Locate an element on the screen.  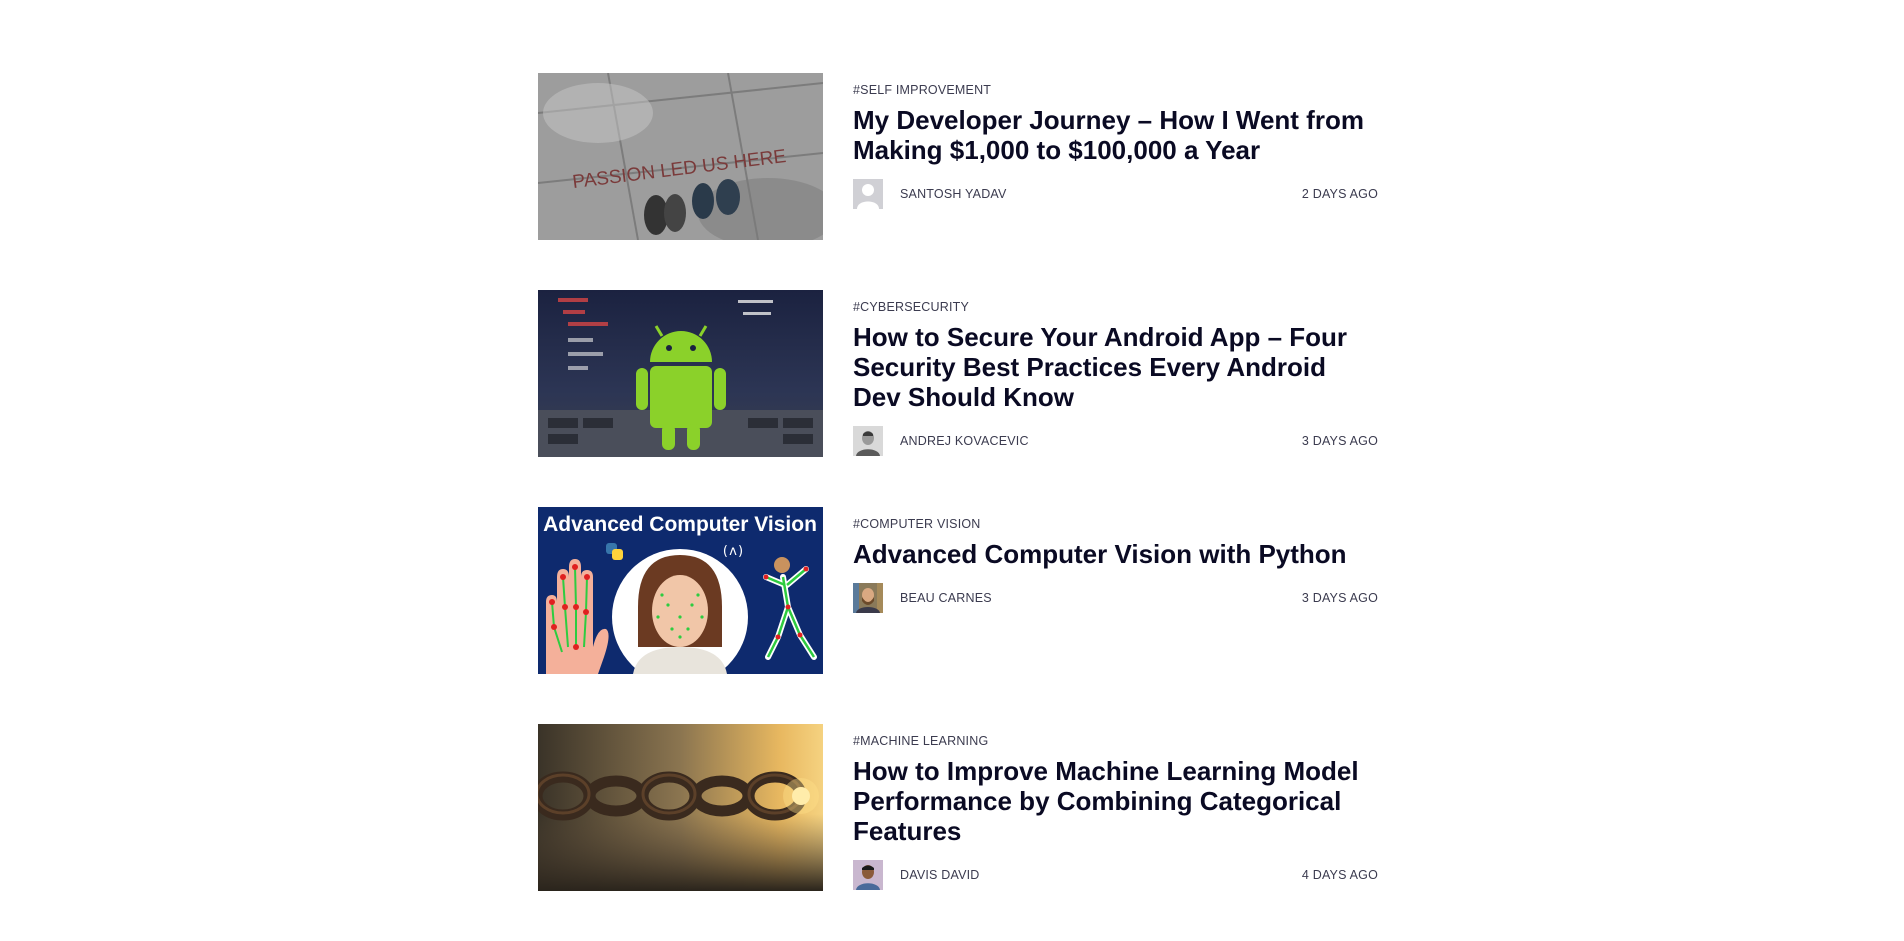
post-title: Advanced Computer Vision with Python is located at coordinates (1113, 554).